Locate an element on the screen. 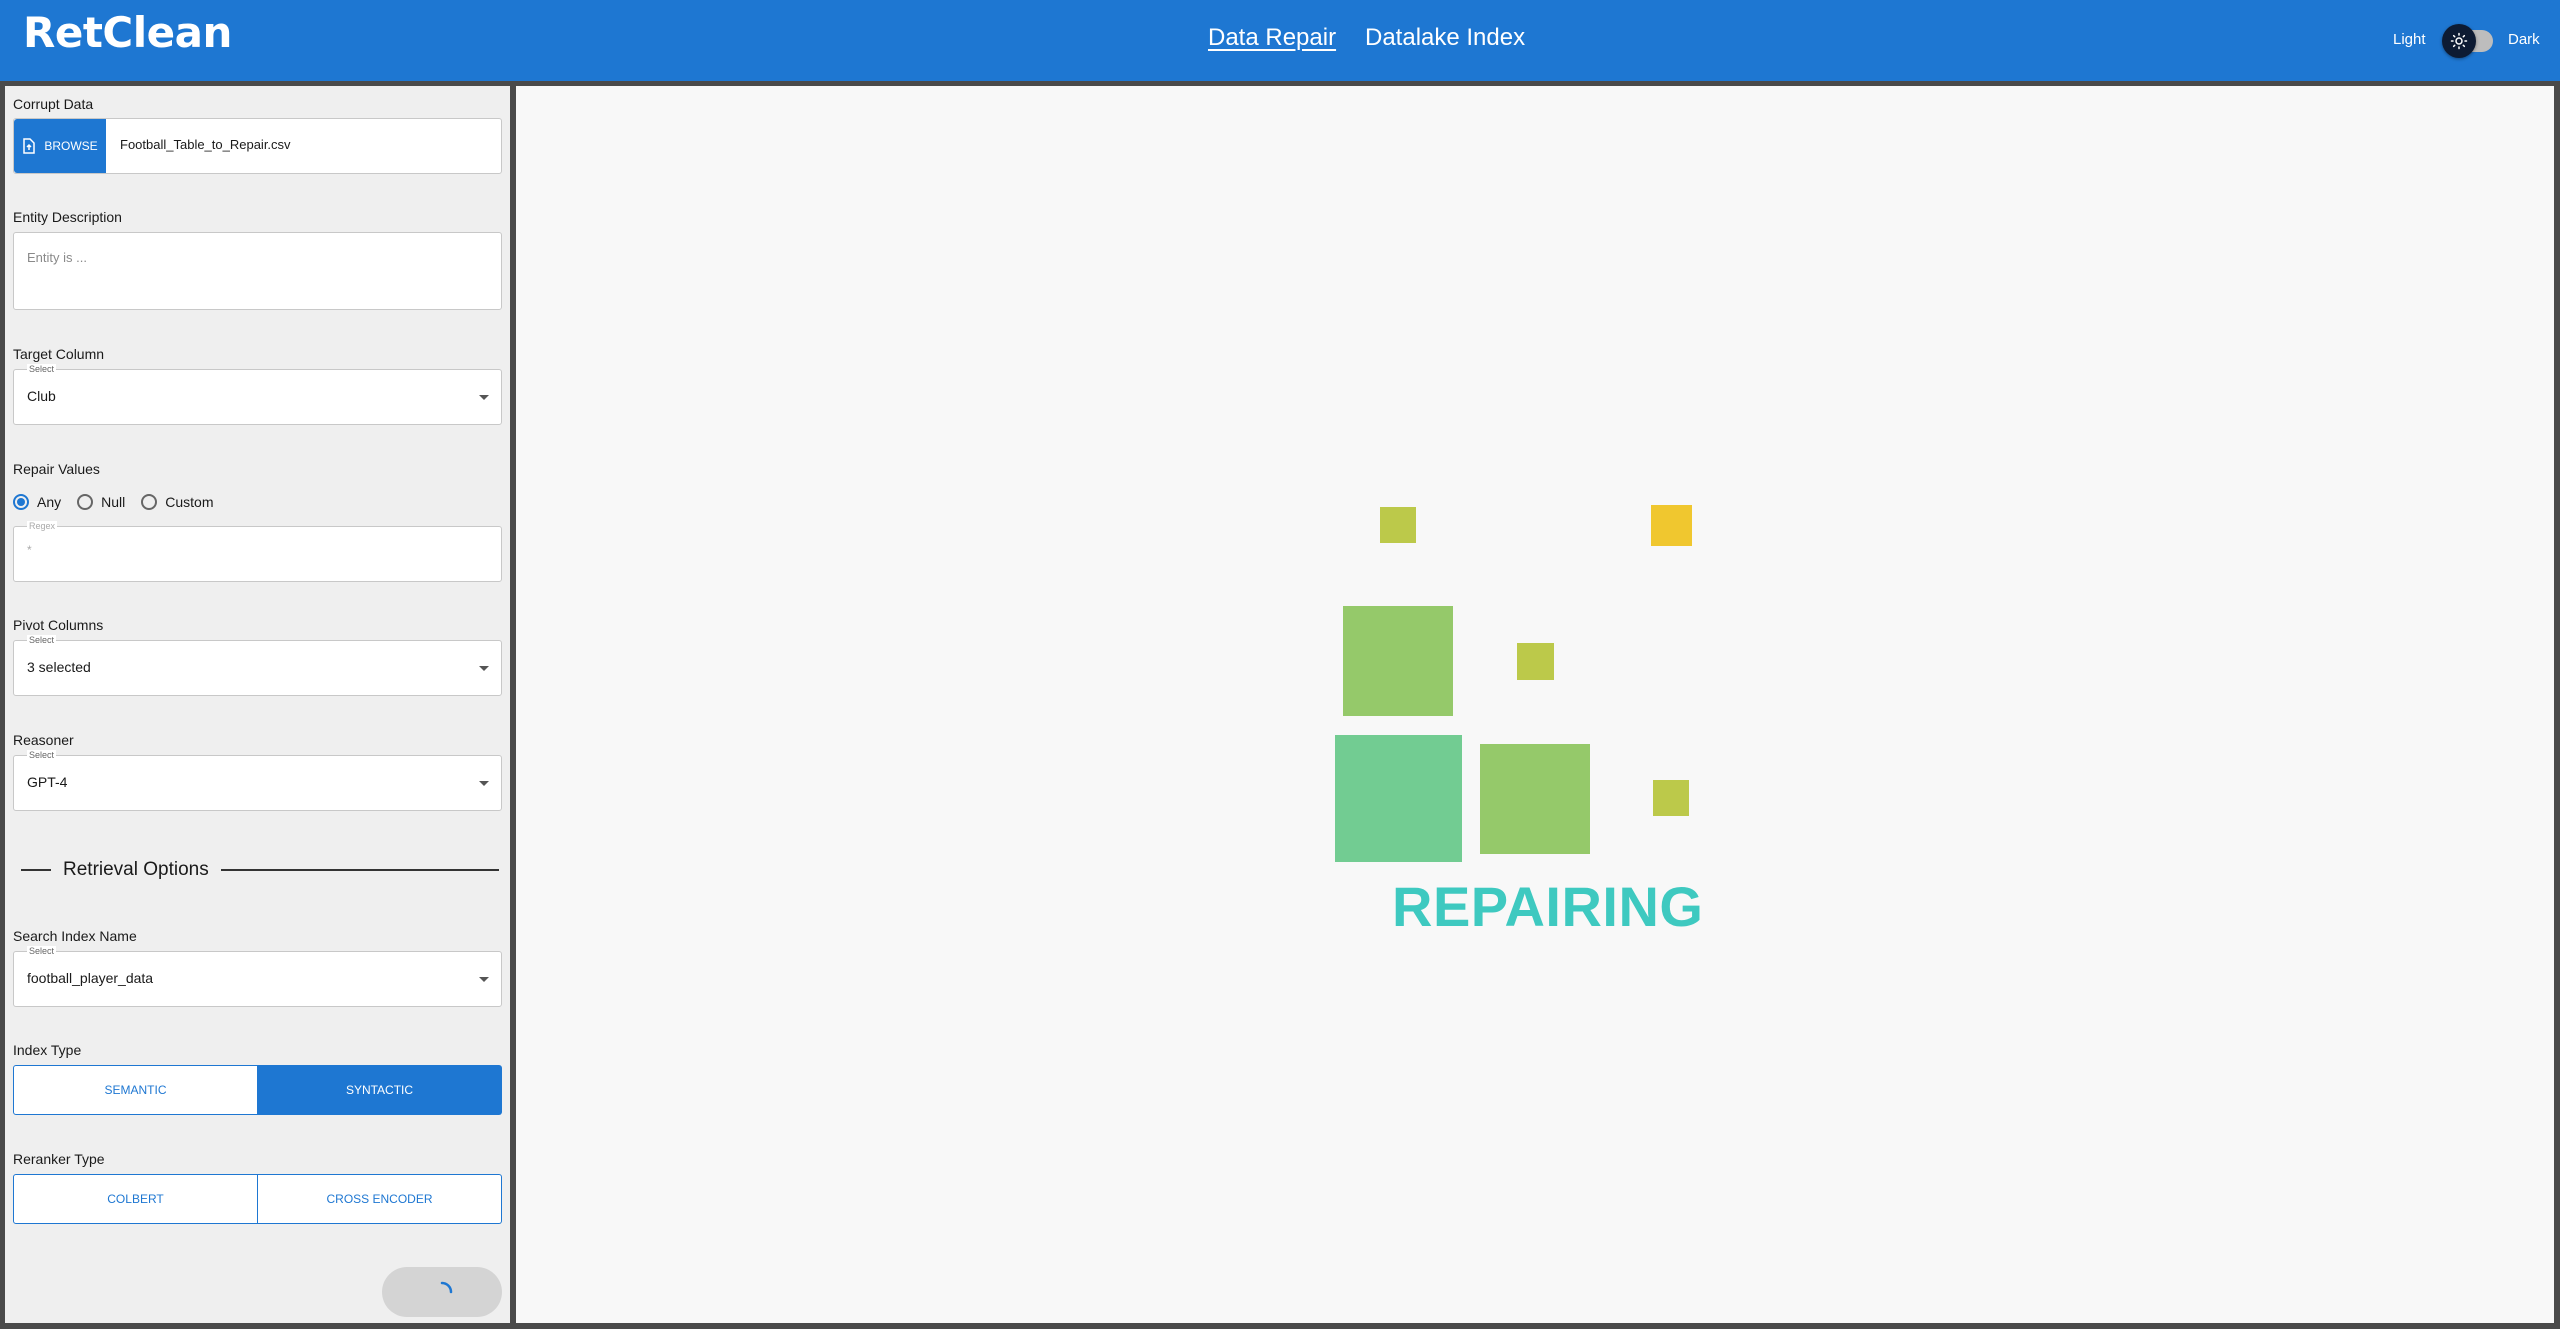 The height and width of the screenshot is (1329, 2560). index-type-label: Index Type is located at coordinates (47, 1050).